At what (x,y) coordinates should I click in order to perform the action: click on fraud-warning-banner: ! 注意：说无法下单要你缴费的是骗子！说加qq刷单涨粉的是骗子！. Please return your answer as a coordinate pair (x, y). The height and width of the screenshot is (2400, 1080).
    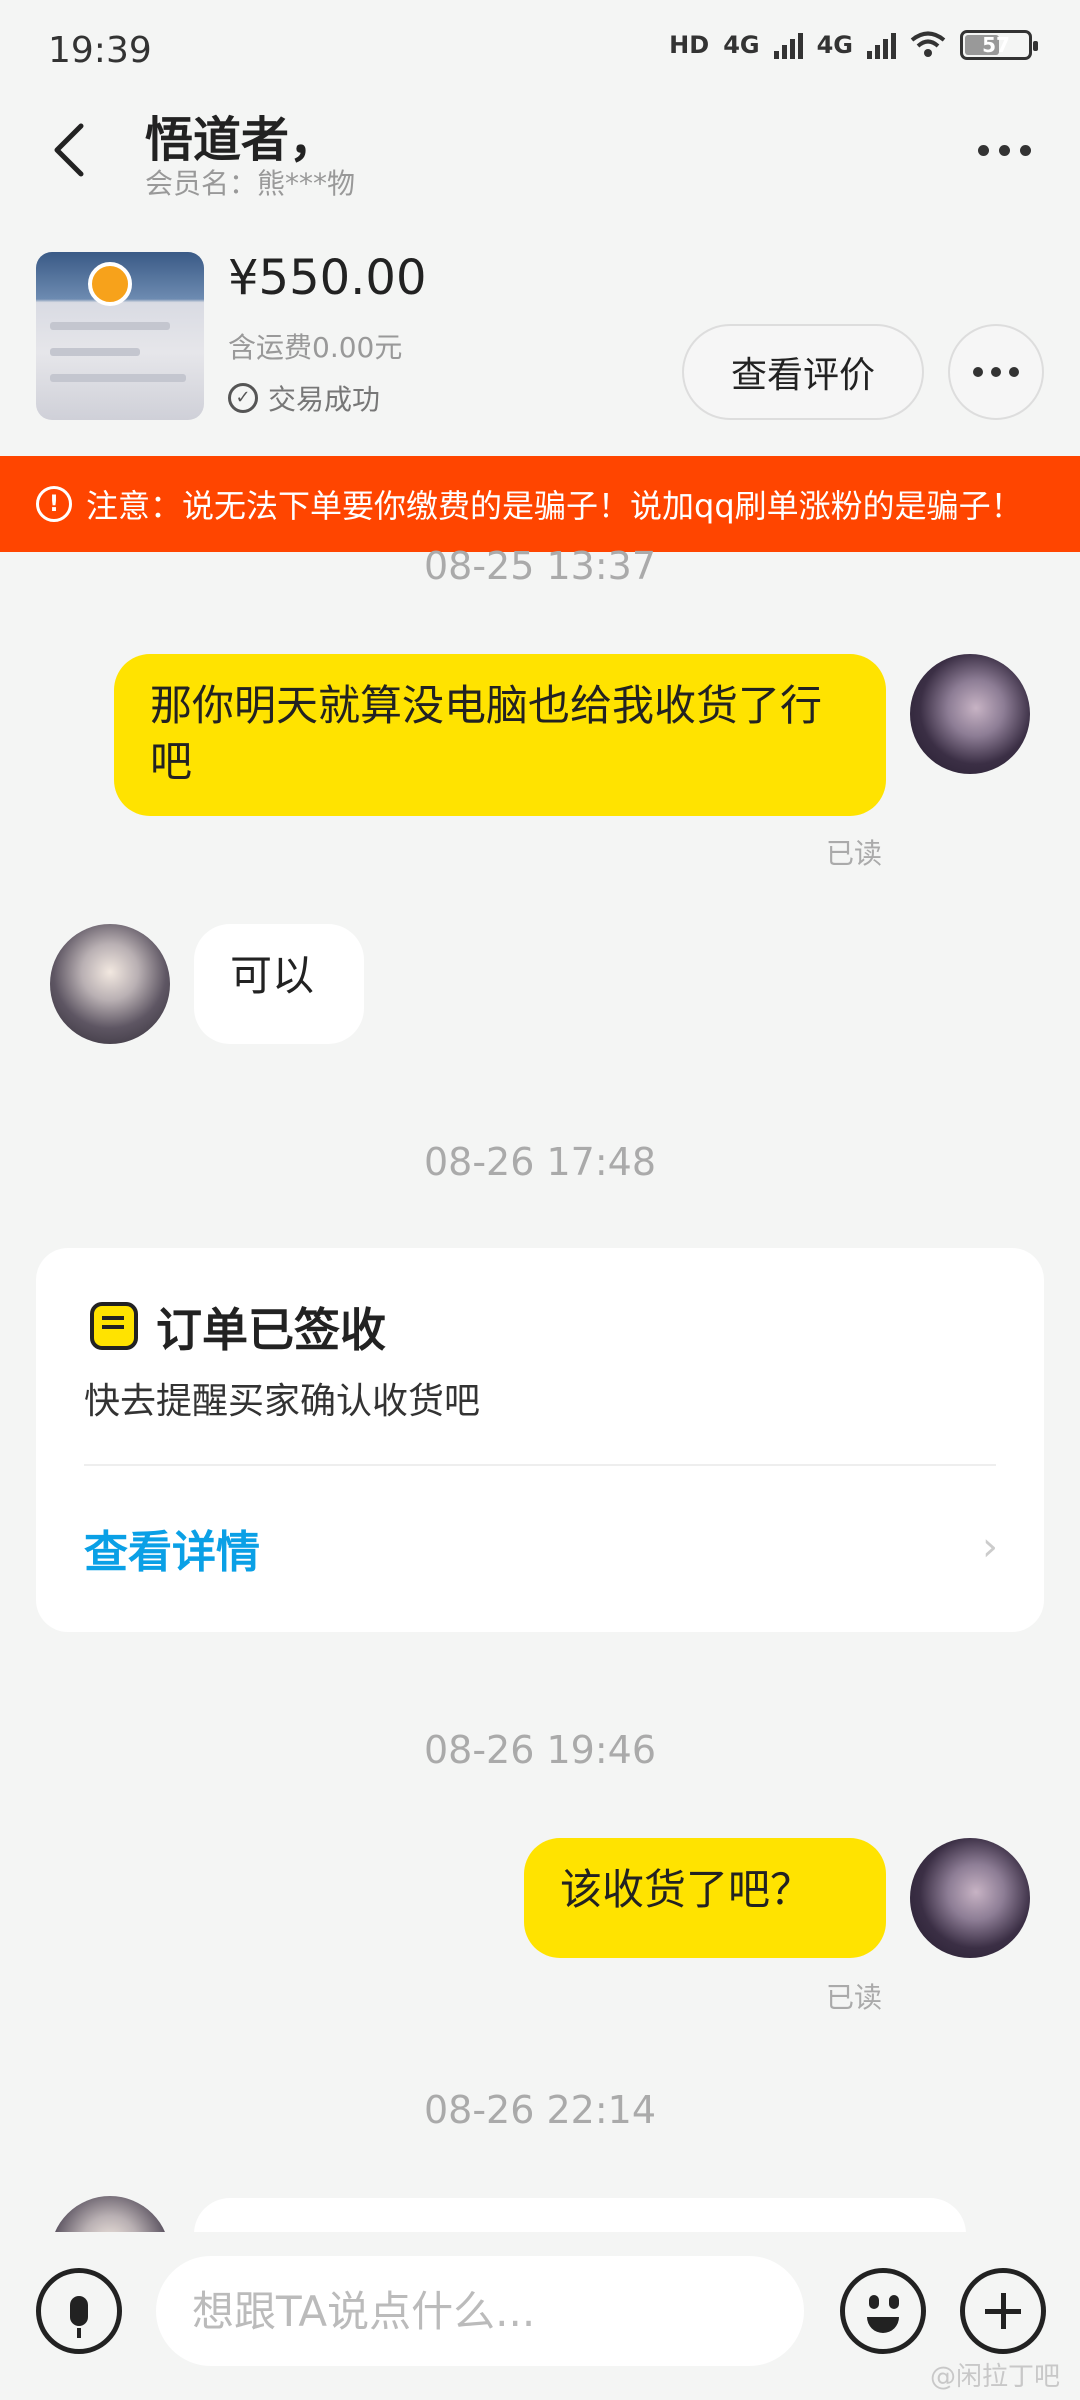
    Looking at the image, I should click on (540, 504).